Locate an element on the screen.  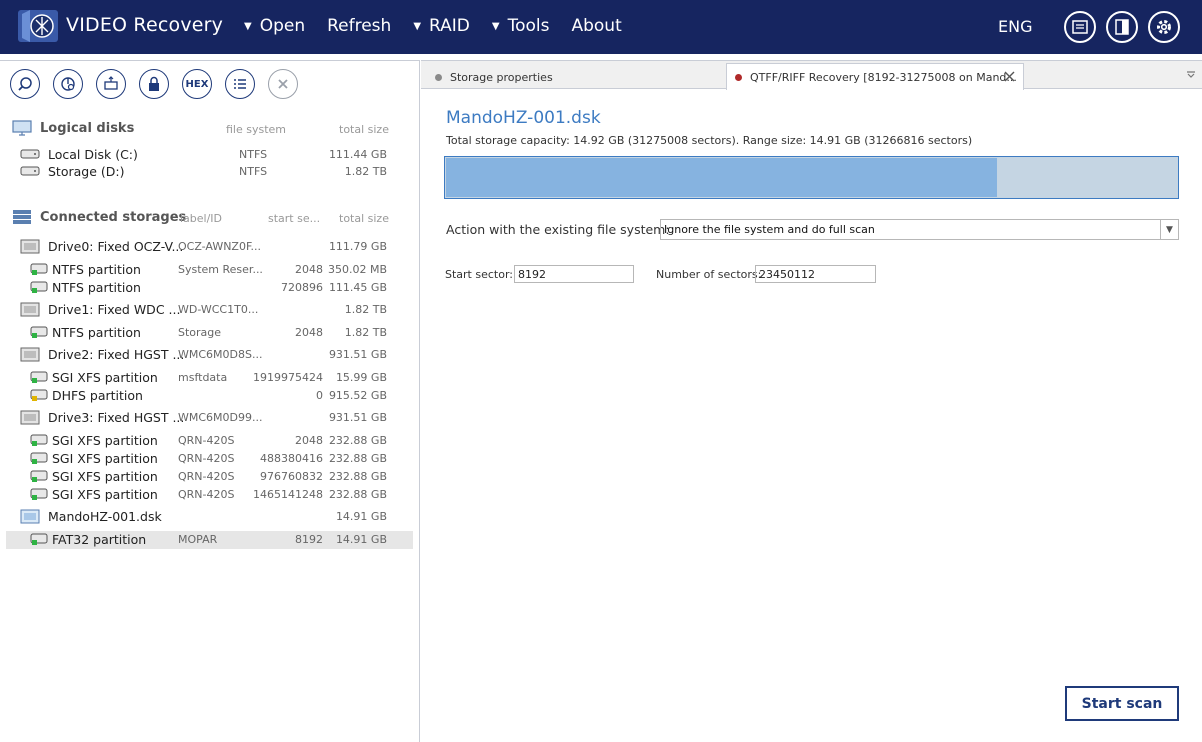
storage-size: 15.99 GB is located at coordinates (361, 377).